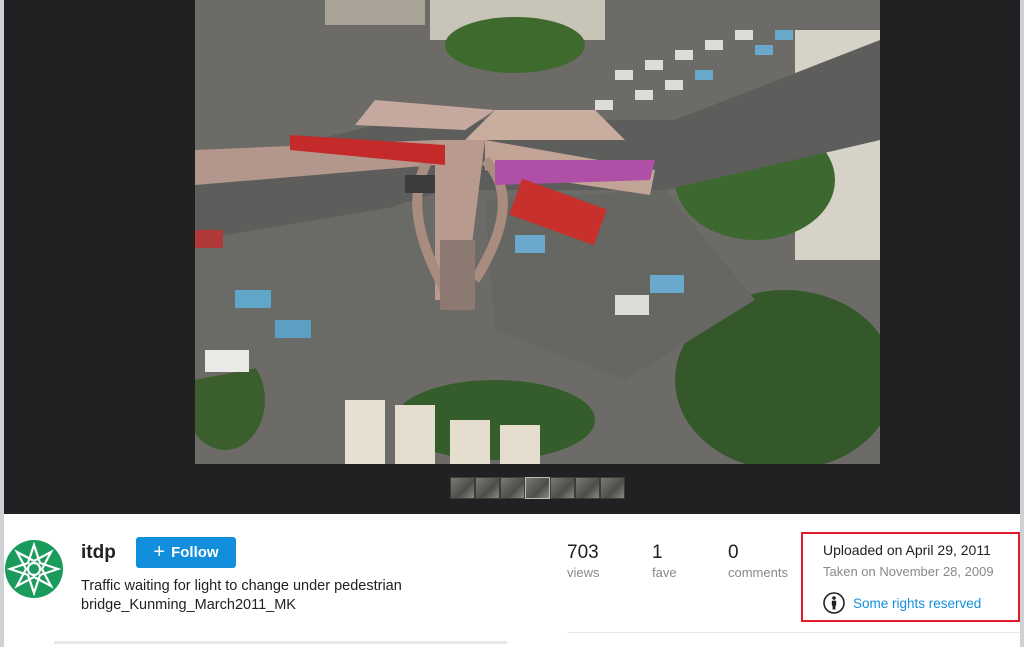  What do you see at coordinates (1022, 323) in the screenshot?
I see `window-frame-right` at bounding box center [1022, 323].